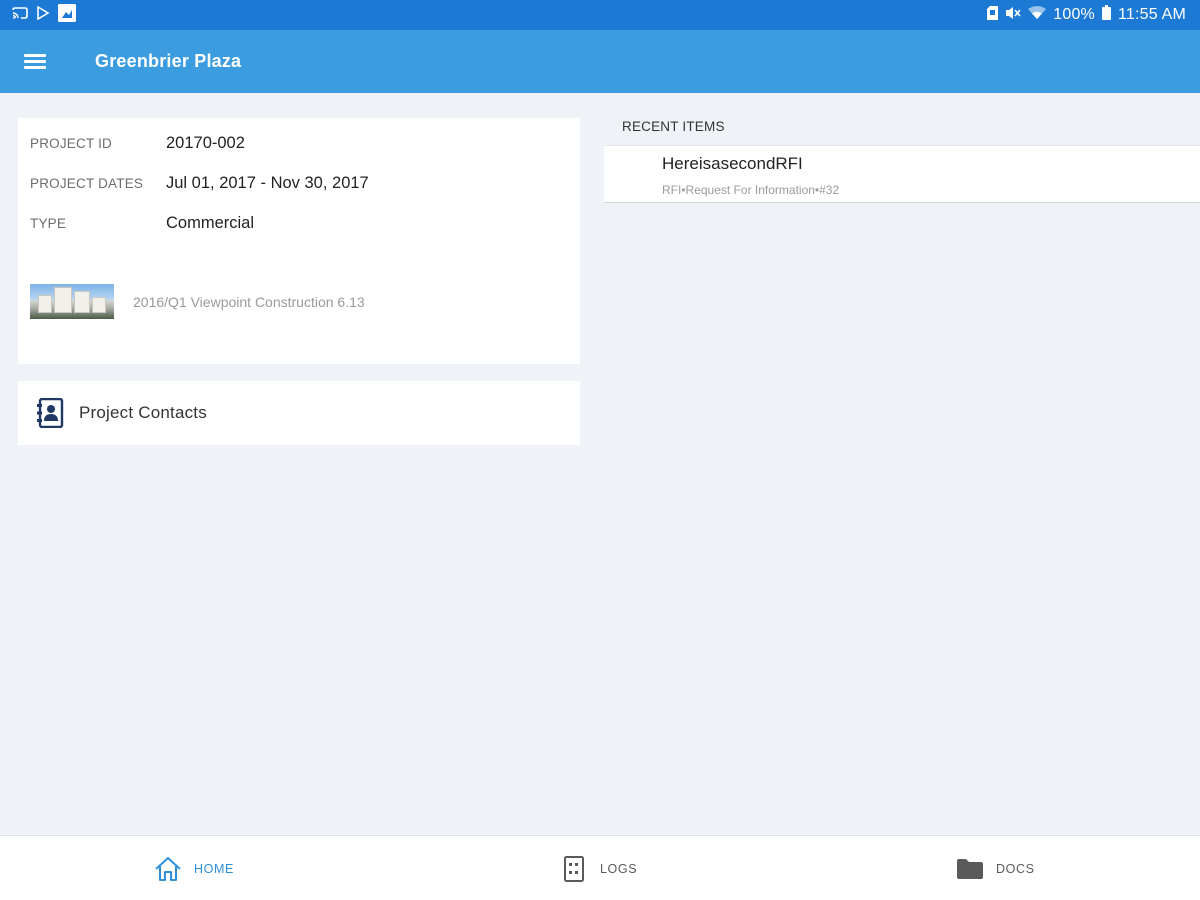  I want to click on project-contacts-label: Project Contacts, so click(143, 412).